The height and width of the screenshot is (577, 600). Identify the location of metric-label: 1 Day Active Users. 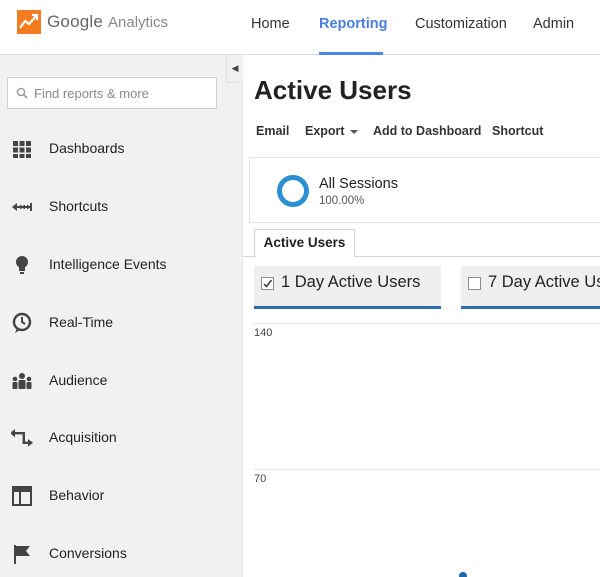
(351, 282).